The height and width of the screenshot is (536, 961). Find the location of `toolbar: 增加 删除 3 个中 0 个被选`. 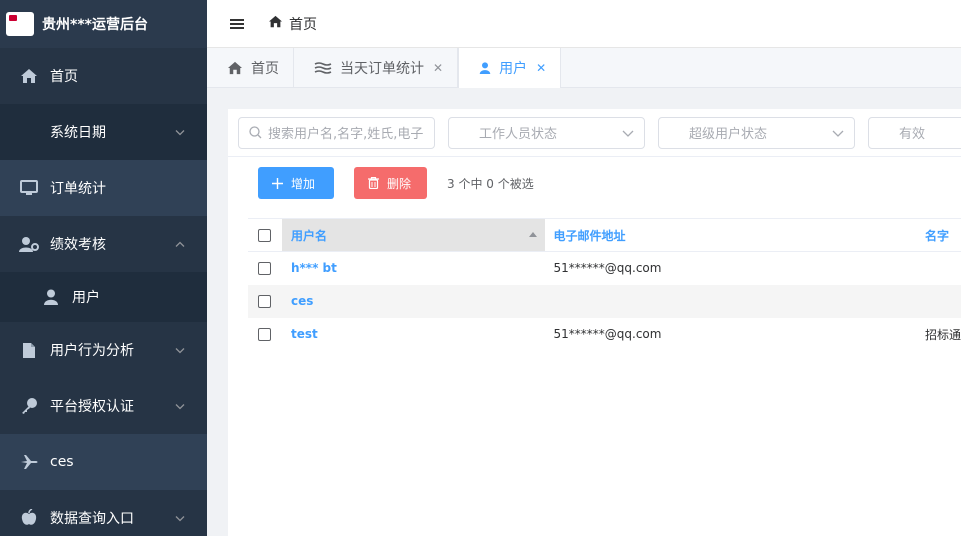

toolbar: 增加 删除 3 个中 0 个被选 is located at coordinates (594, 183).